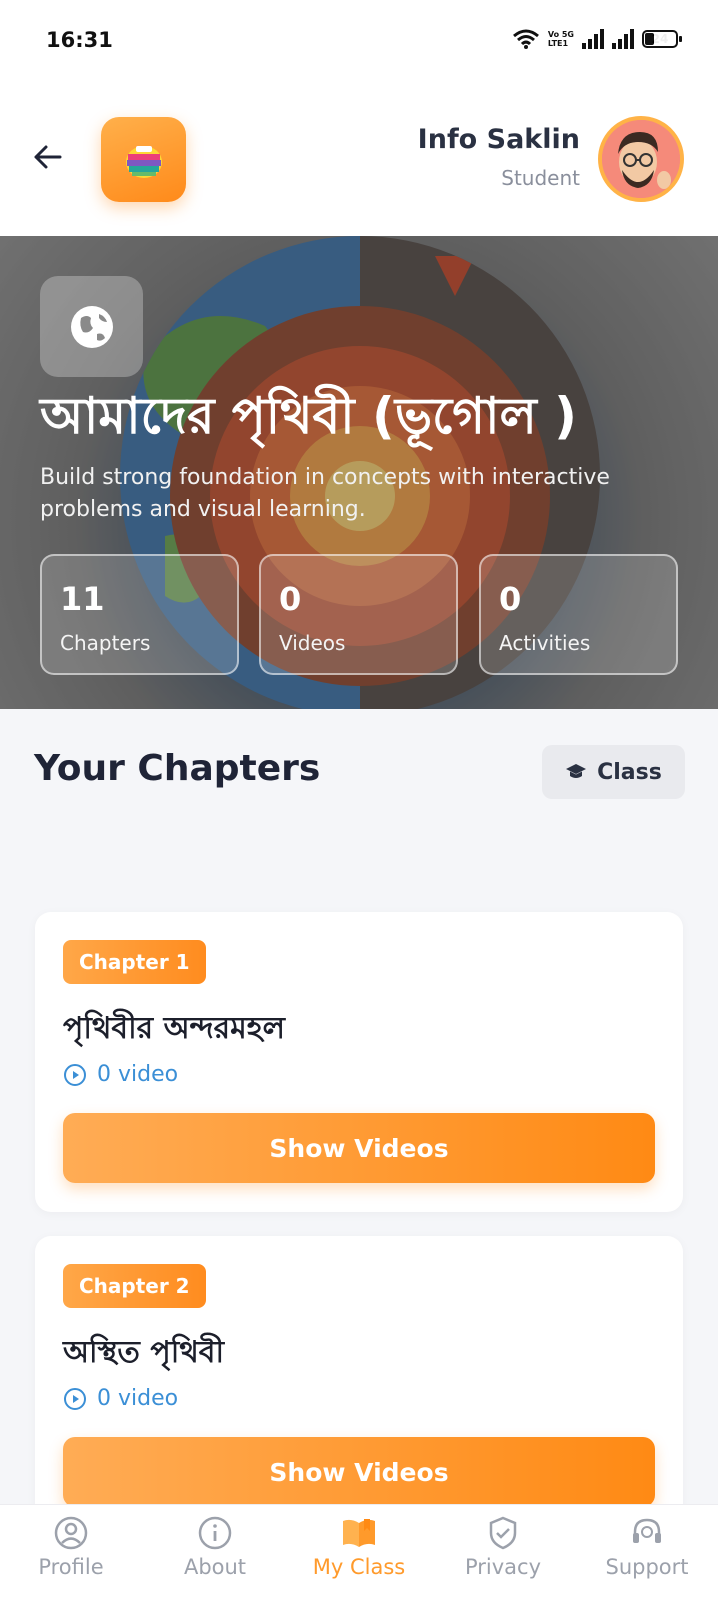 This screenshot has width=718, height=1599. I want to click on book-icon, so click(359, 1533).